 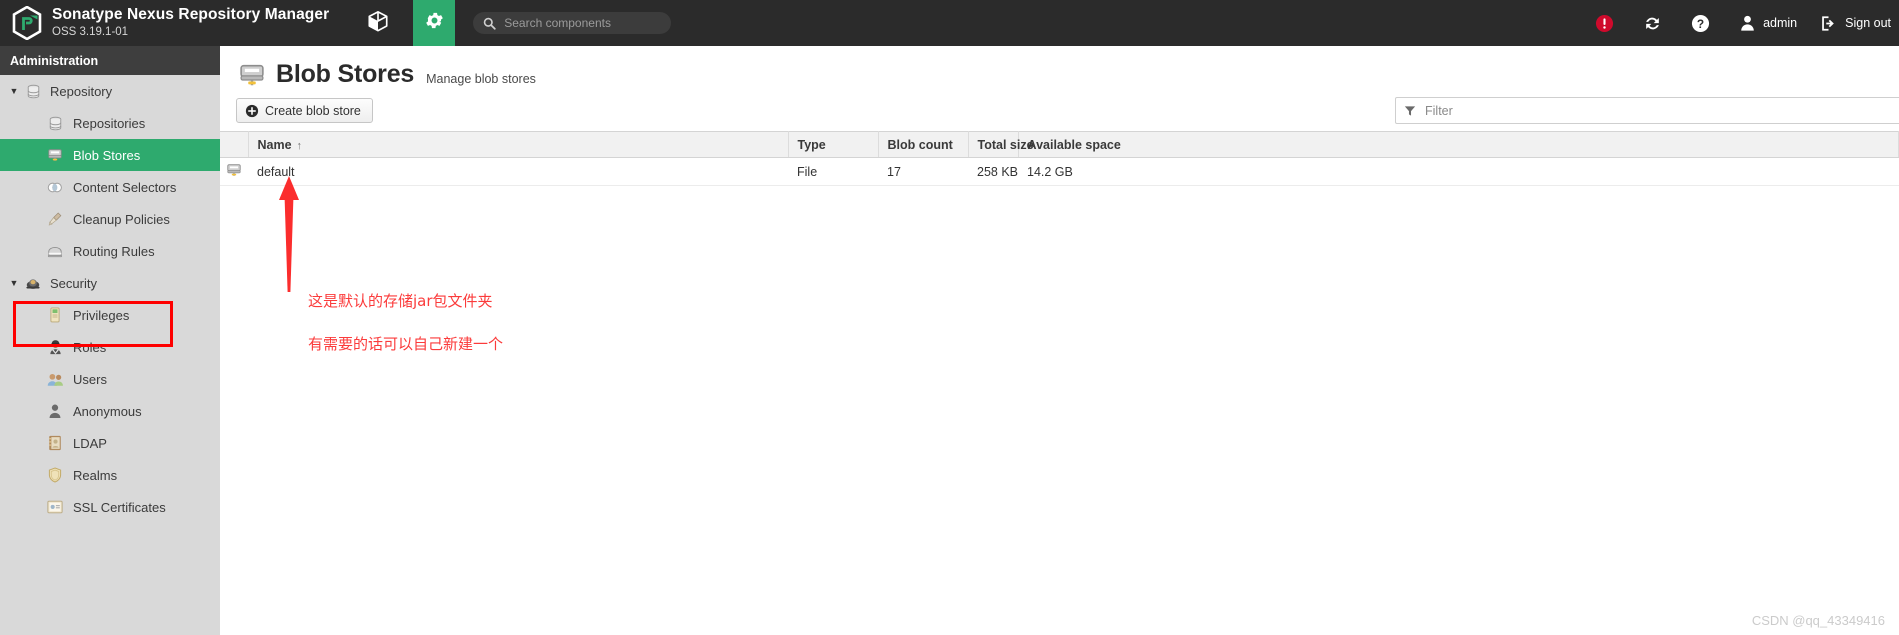 I want to click on sidebar-item-label: Anonymous, so click(x=107, y=411).